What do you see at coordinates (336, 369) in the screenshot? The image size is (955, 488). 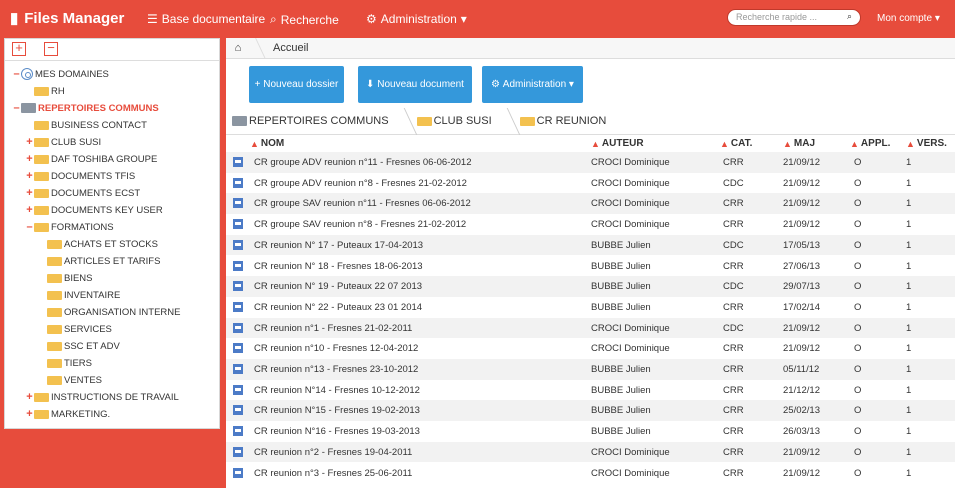 I see `table-cell: CR reunion n°13 - Fresnes 23-10-2012` at bounding box center [336, 369].